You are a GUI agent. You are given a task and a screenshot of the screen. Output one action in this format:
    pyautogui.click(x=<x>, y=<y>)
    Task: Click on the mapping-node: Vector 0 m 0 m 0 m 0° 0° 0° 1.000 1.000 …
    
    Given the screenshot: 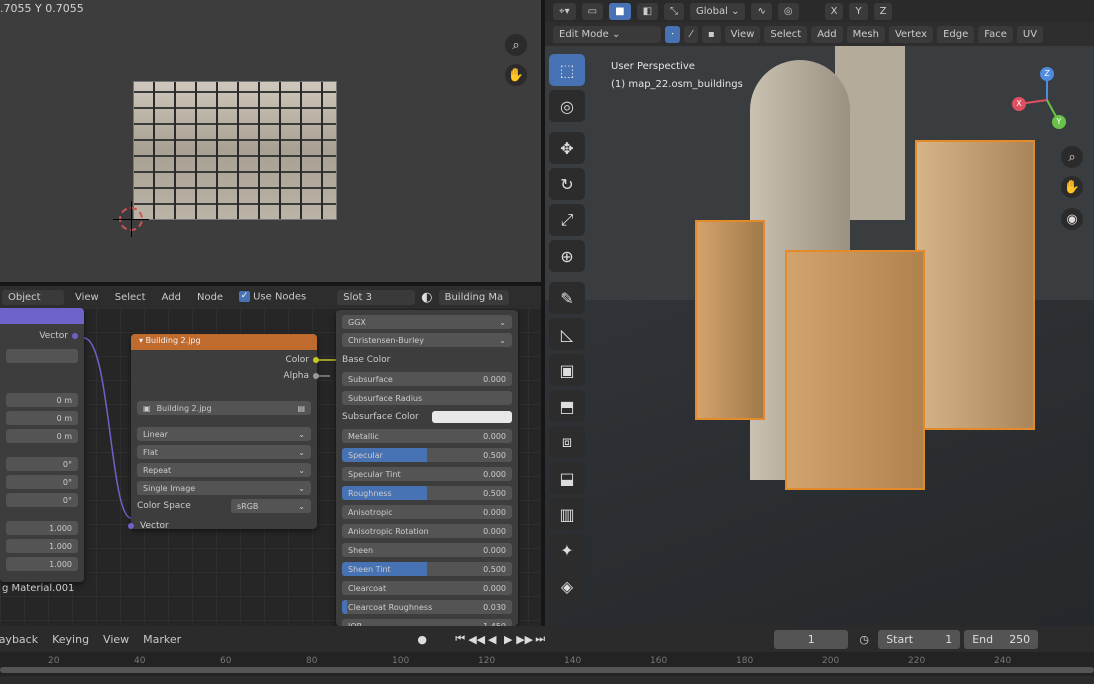 What is the action you would take?
    pyautogui.click(x=42, y=445)
    